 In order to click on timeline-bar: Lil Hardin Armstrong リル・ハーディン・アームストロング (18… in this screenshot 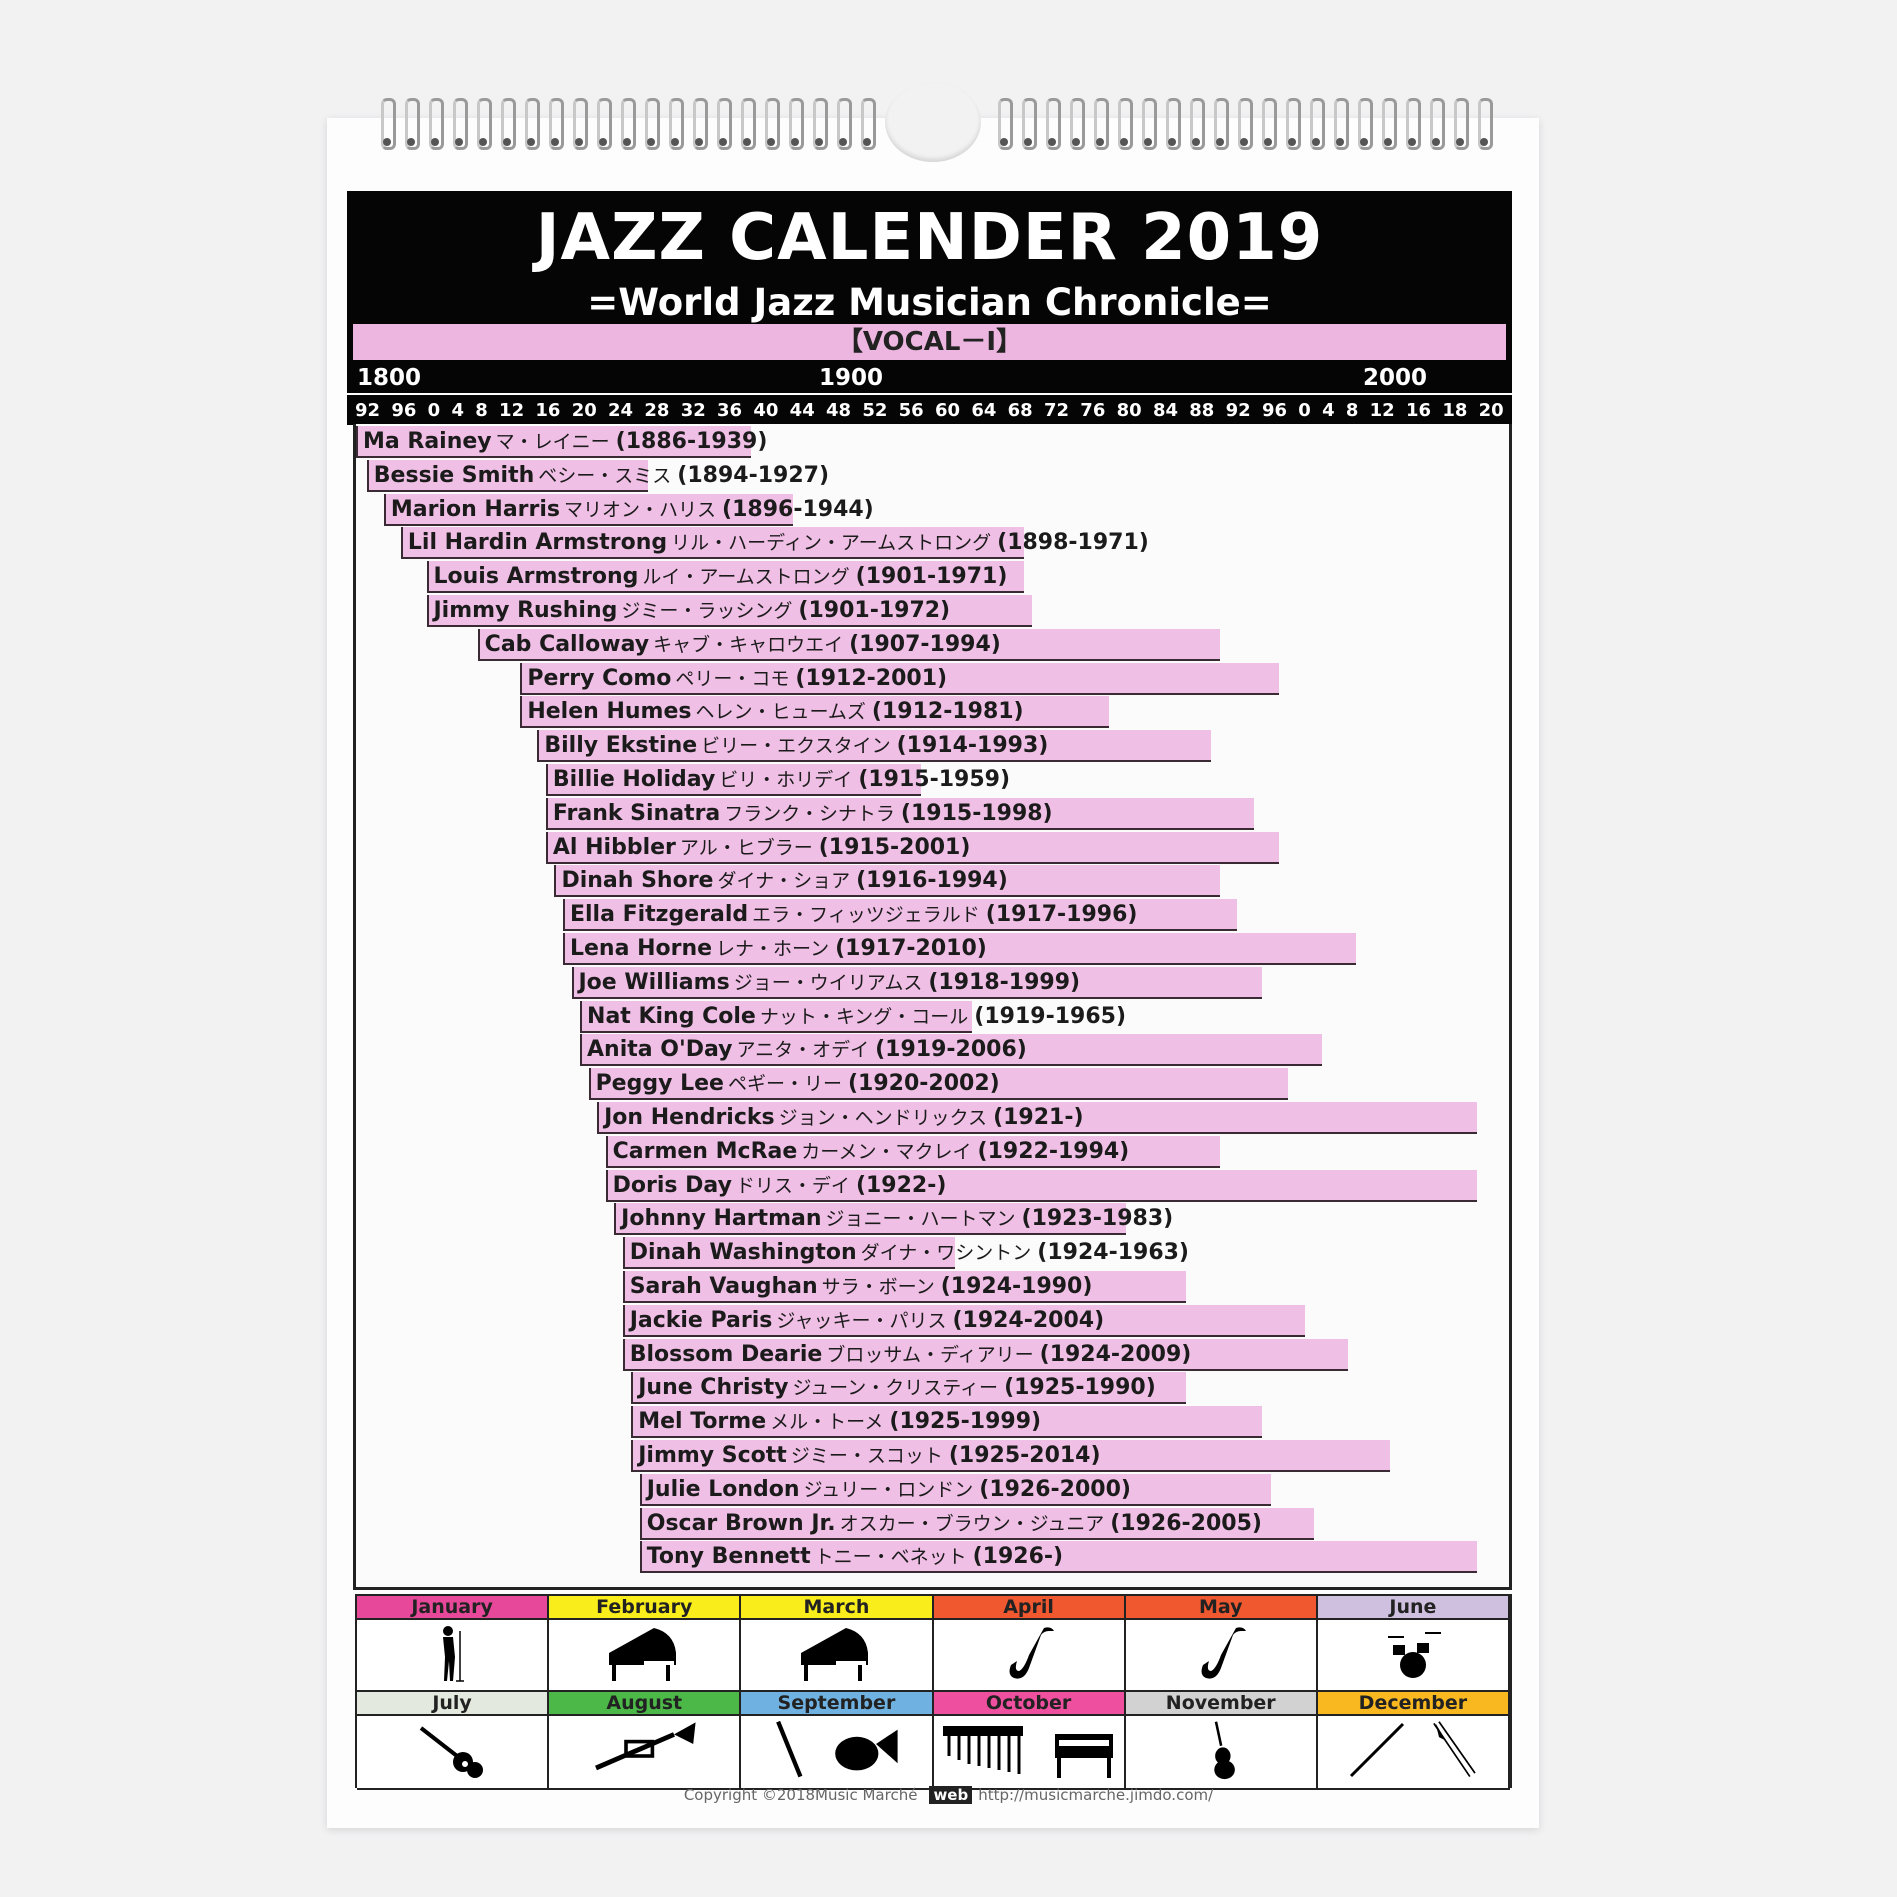, I will do `click(774, 543)`.